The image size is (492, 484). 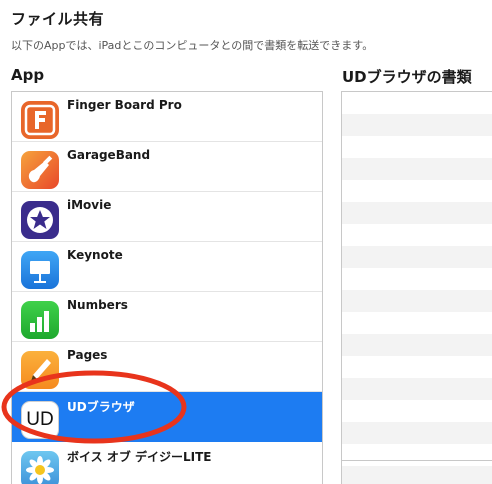 I want to click on app-name: iMovie, so click(x=89, y=205).